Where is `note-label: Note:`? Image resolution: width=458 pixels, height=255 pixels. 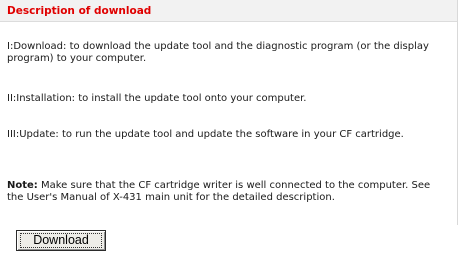 note-label: Note: is located at coordinates (22, 185).